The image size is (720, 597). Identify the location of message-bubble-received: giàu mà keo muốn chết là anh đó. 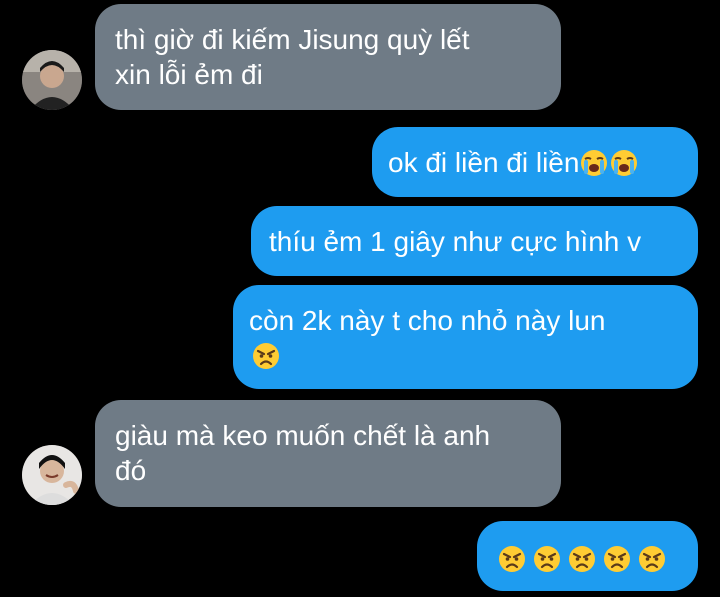
(328, 453).